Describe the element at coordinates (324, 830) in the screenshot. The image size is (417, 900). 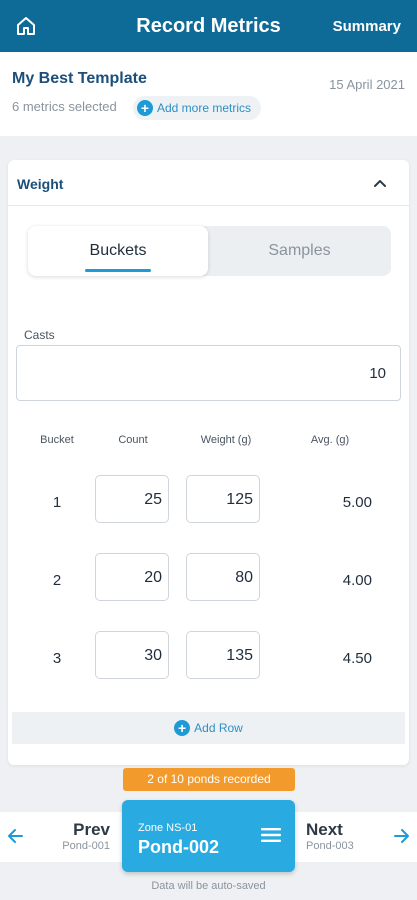
I see `next-pond-button: Next` at that location.